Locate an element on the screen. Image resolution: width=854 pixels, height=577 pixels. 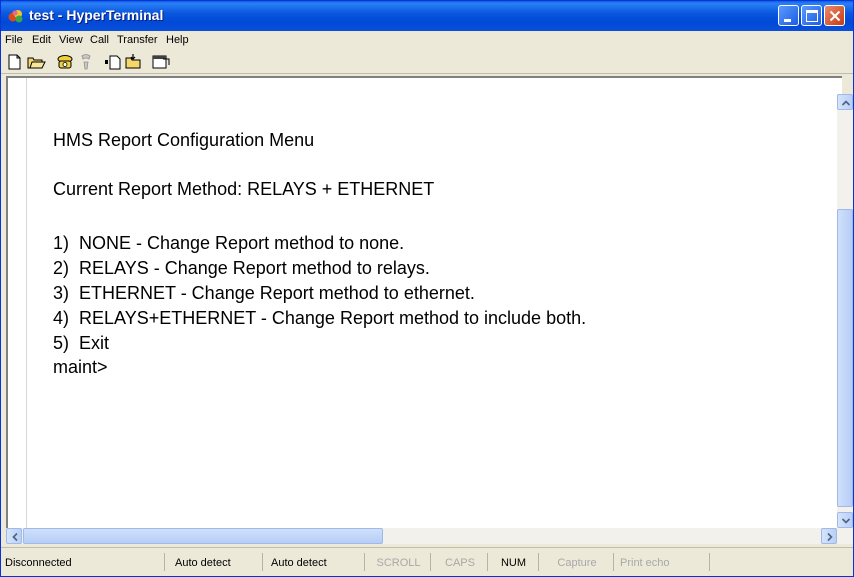
scroll-left-icon is located at coordinates (15, 537).